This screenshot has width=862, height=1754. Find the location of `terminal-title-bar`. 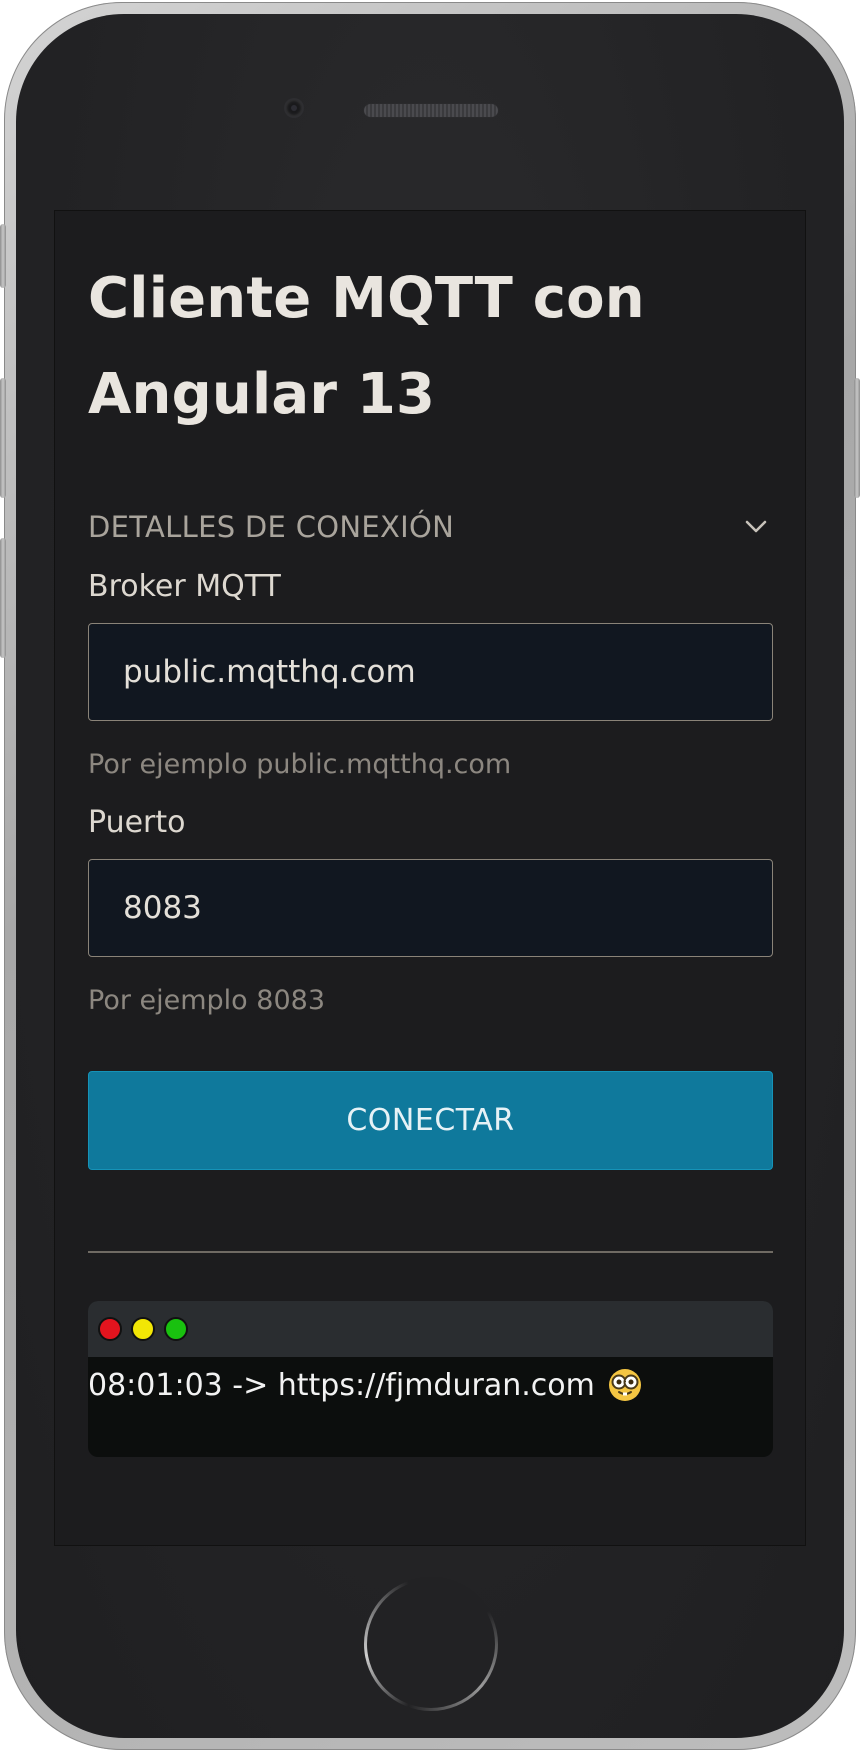

terminal-title-bar is located at coordinates (430, 1329).